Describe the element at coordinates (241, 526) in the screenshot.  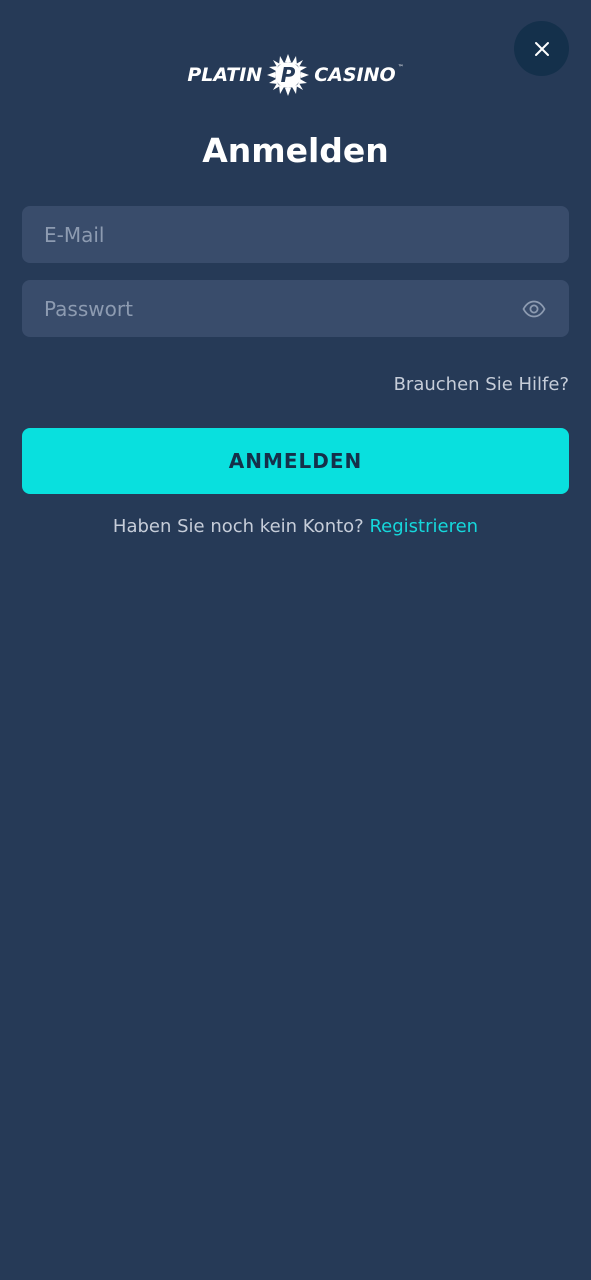
I see `register-prompt: Haben Sie noch kein Konto?` at that location.